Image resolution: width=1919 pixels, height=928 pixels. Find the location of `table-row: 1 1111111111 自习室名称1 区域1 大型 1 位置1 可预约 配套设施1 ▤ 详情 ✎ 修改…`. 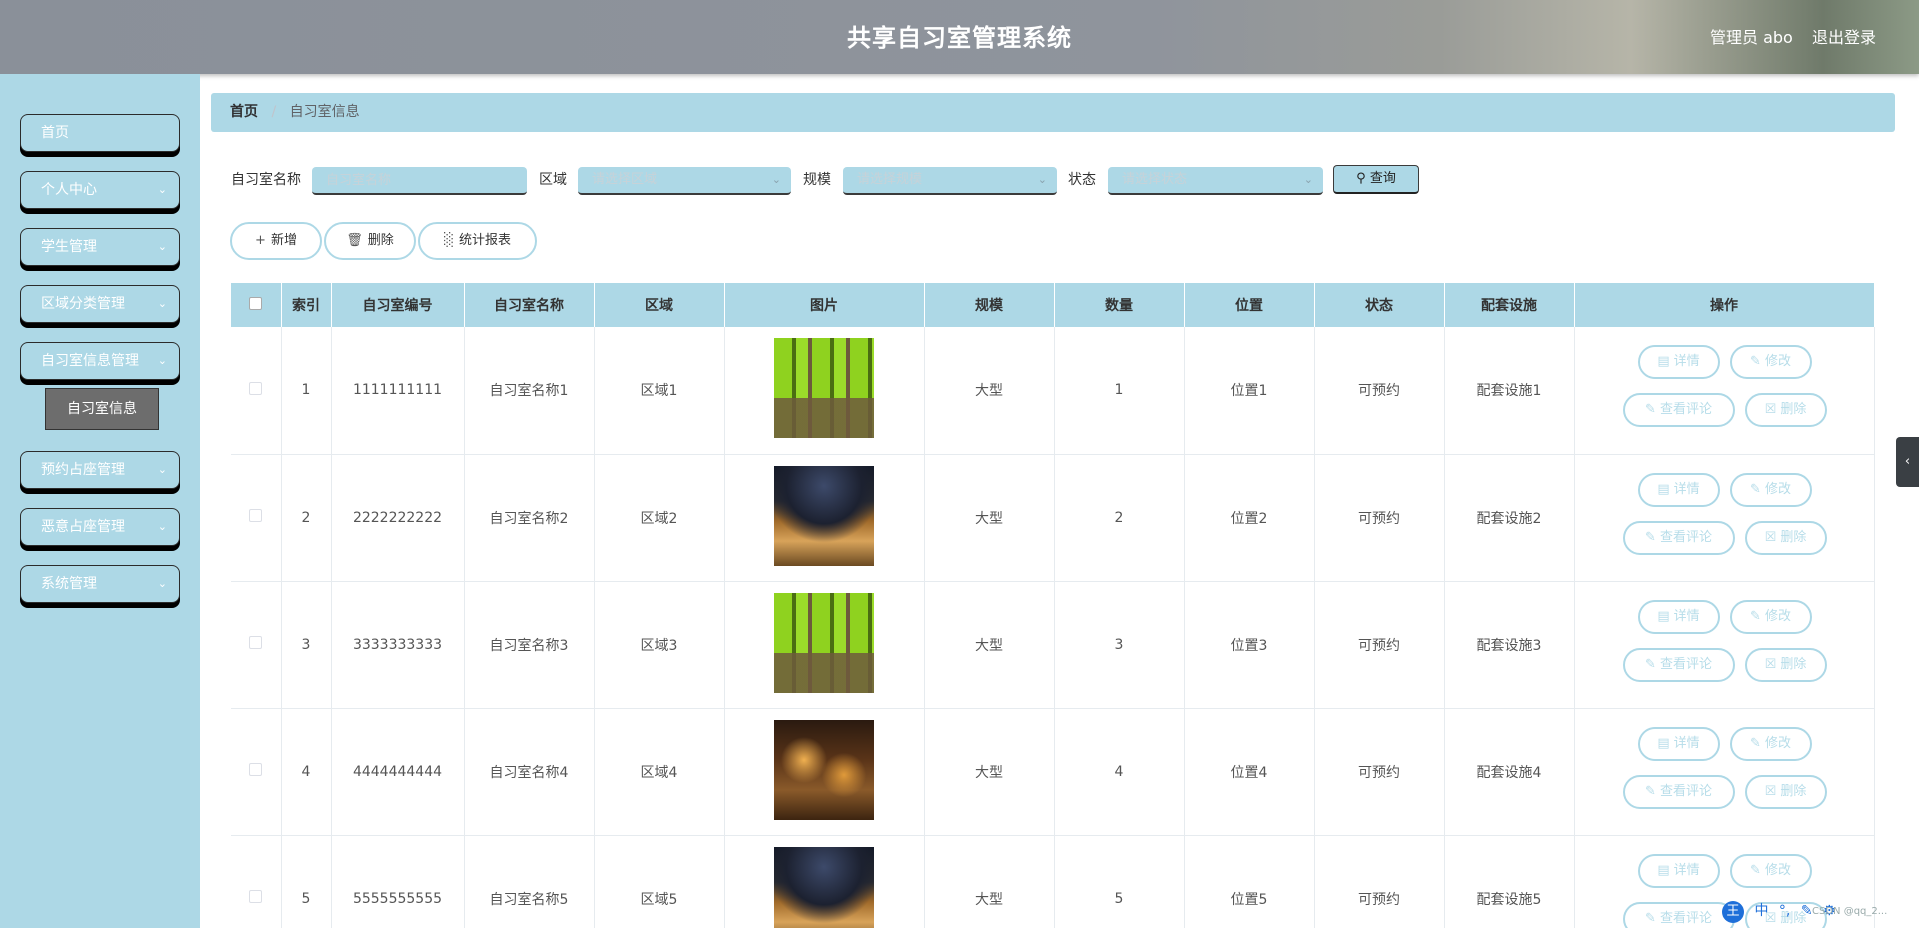

table-row: 1 1111111111 自习室名称1 区域1 大型 1 位置1 可预约 配套设施1 ▤ 详情 ✎ 修改… is located at coordinates (1053, 391).